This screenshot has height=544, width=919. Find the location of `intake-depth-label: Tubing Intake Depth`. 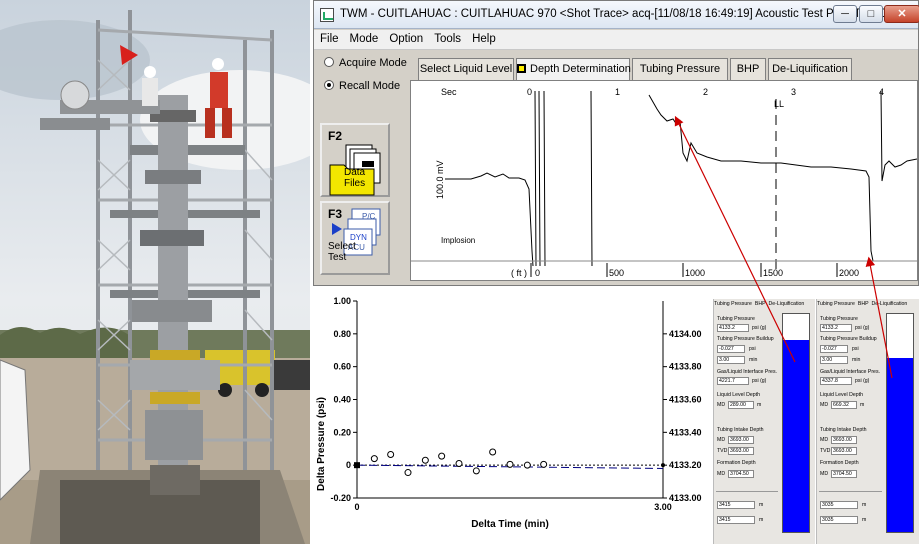

intake-depth-label: Tubing Intake Depth is located at coordinates (740, 430).